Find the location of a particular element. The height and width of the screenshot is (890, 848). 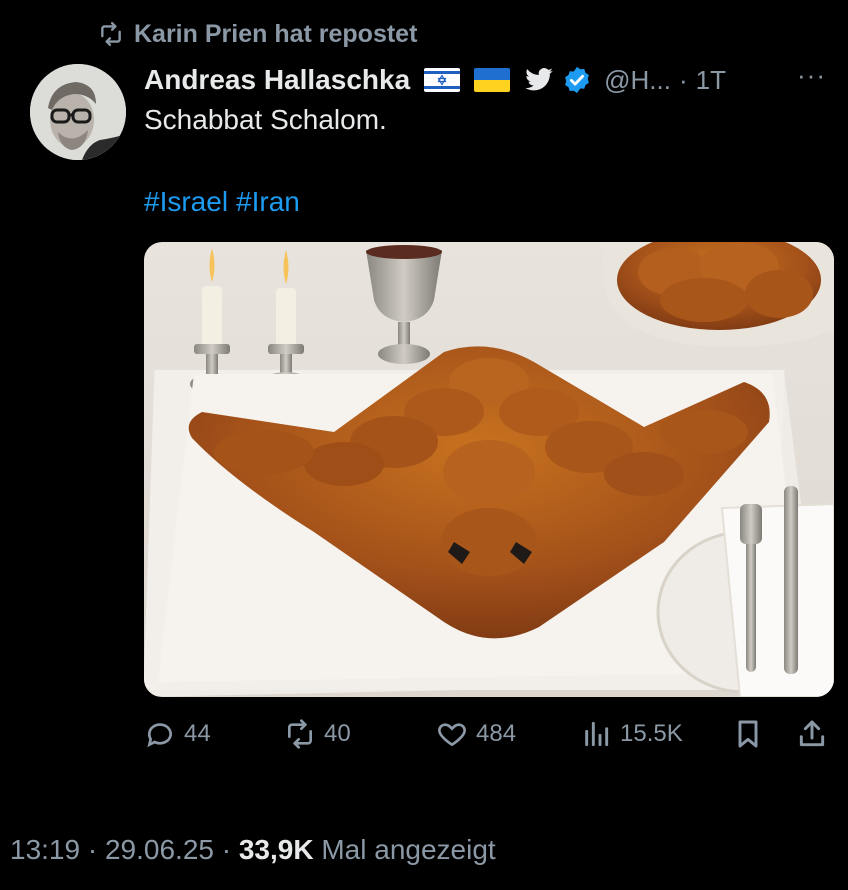

repost-indicator: Karin Prien hat repostet is located at coordinates (257, 34).